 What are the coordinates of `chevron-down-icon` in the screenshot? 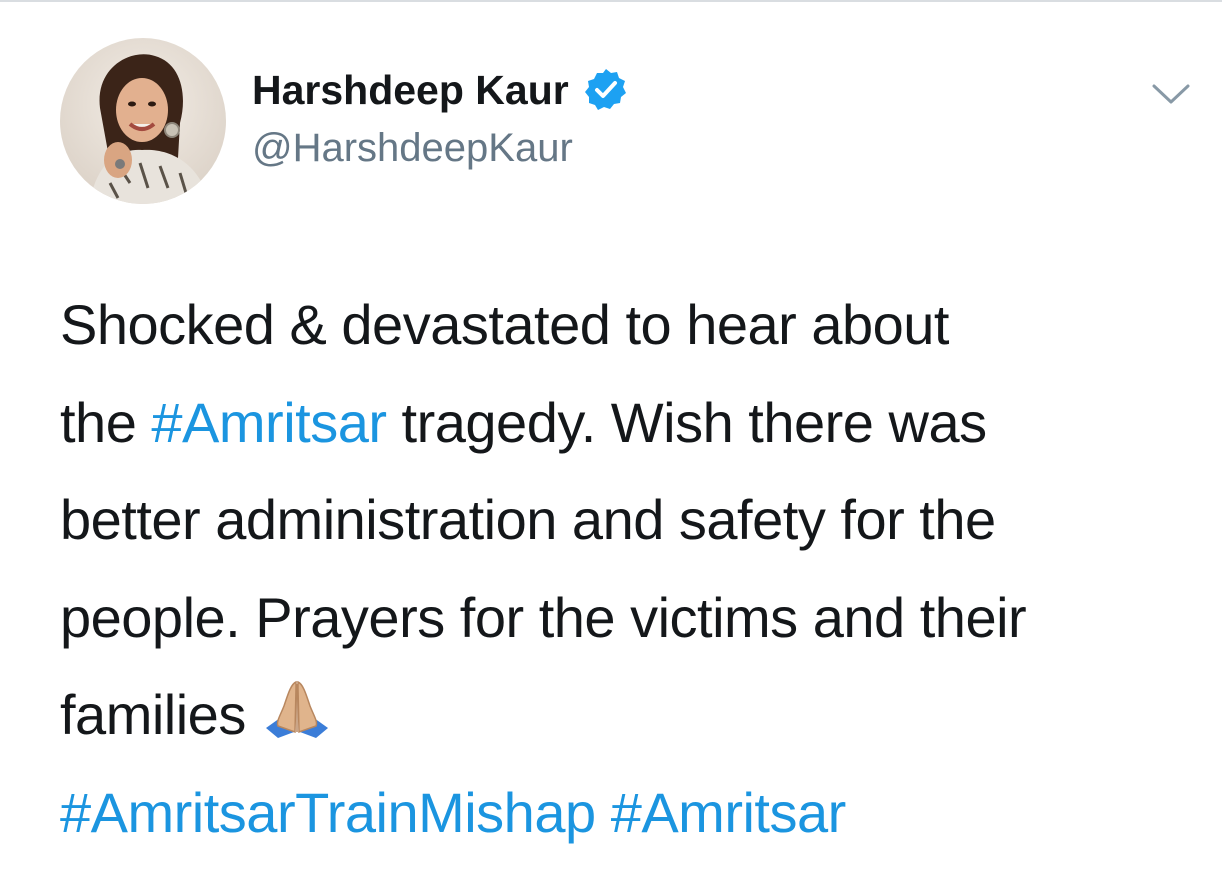 It's located at (1171, 94).